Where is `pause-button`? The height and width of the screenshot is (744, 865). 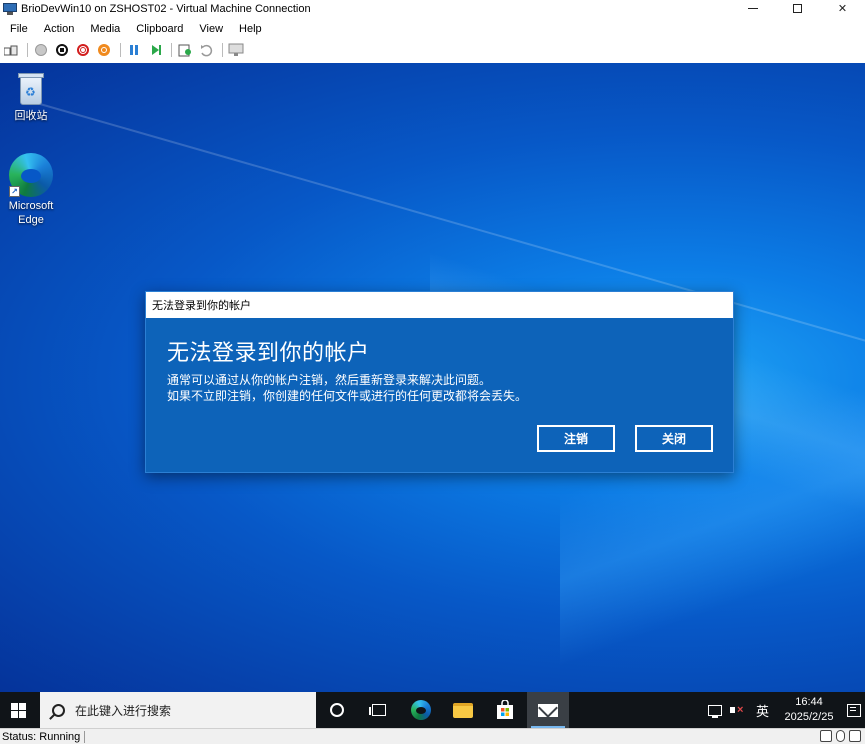
pause-button is located at coordinates (134, 50).